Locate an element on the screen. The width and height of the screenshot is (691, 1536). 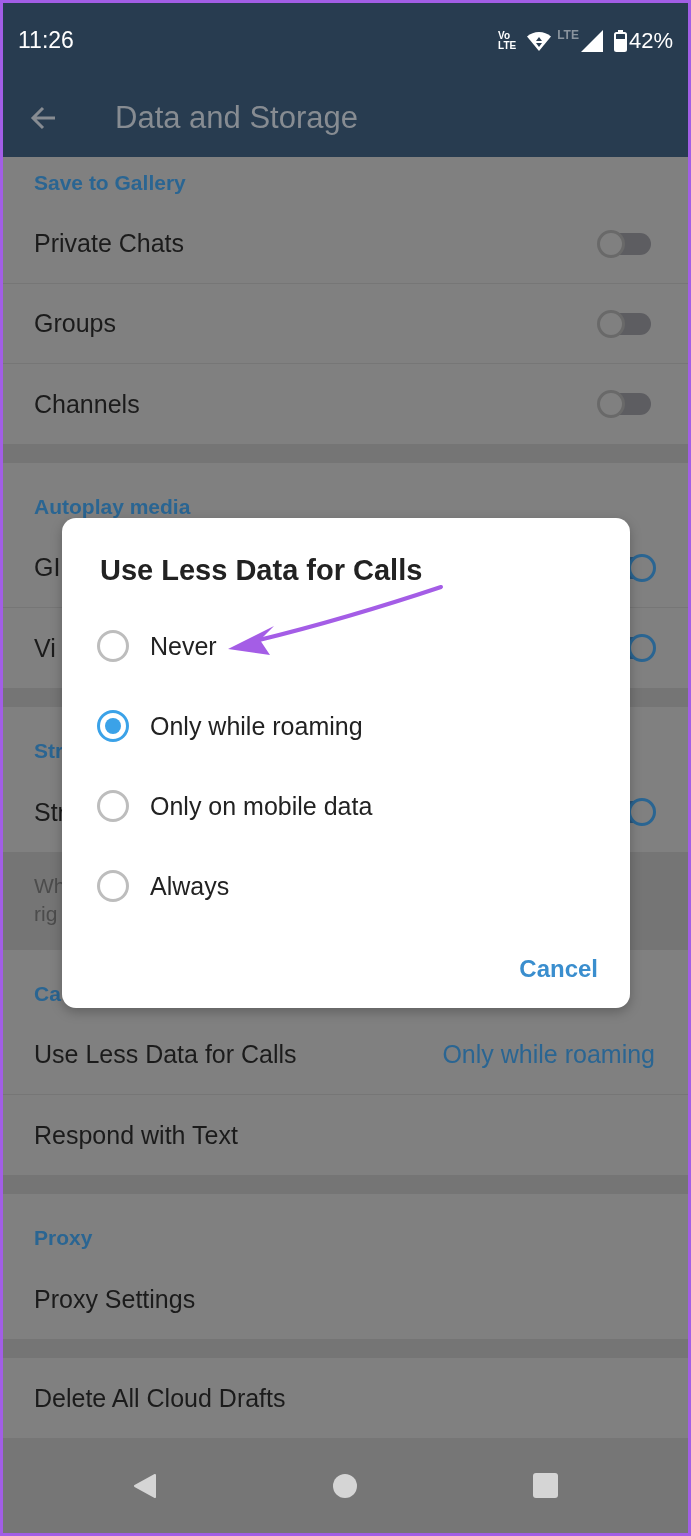
setting-label: Channels is located at coordinates (87, 404).